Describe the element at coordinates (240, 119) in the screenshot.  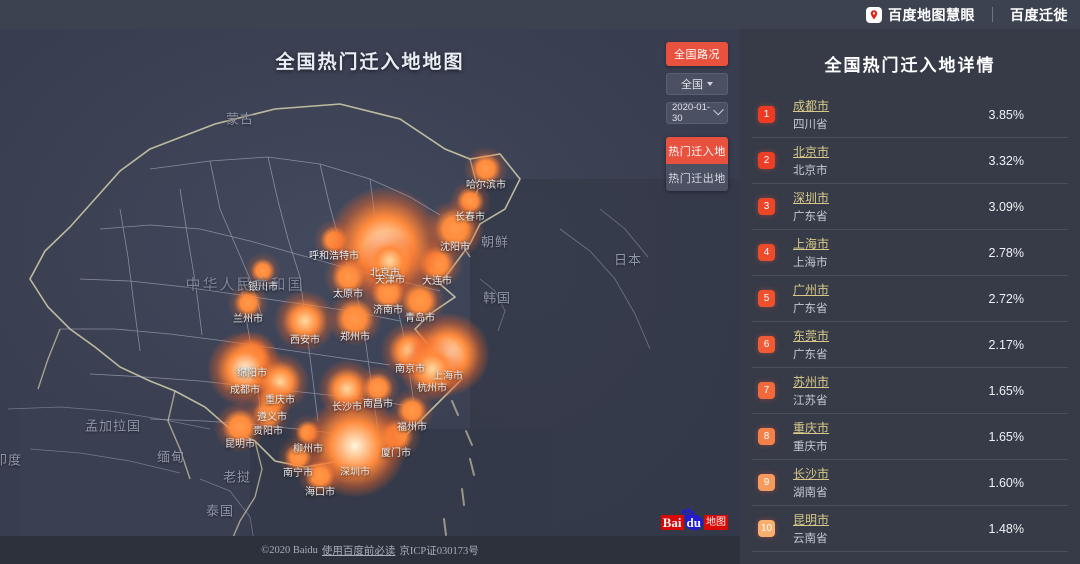
I see `region-label: 蒙古` at that location.